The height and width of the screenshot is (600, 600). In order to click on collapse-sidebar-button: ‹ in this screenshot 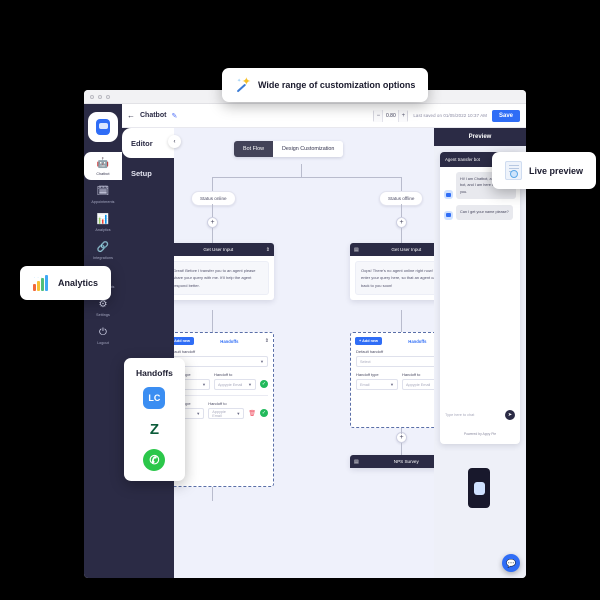, I will do `click(174, 141)`.